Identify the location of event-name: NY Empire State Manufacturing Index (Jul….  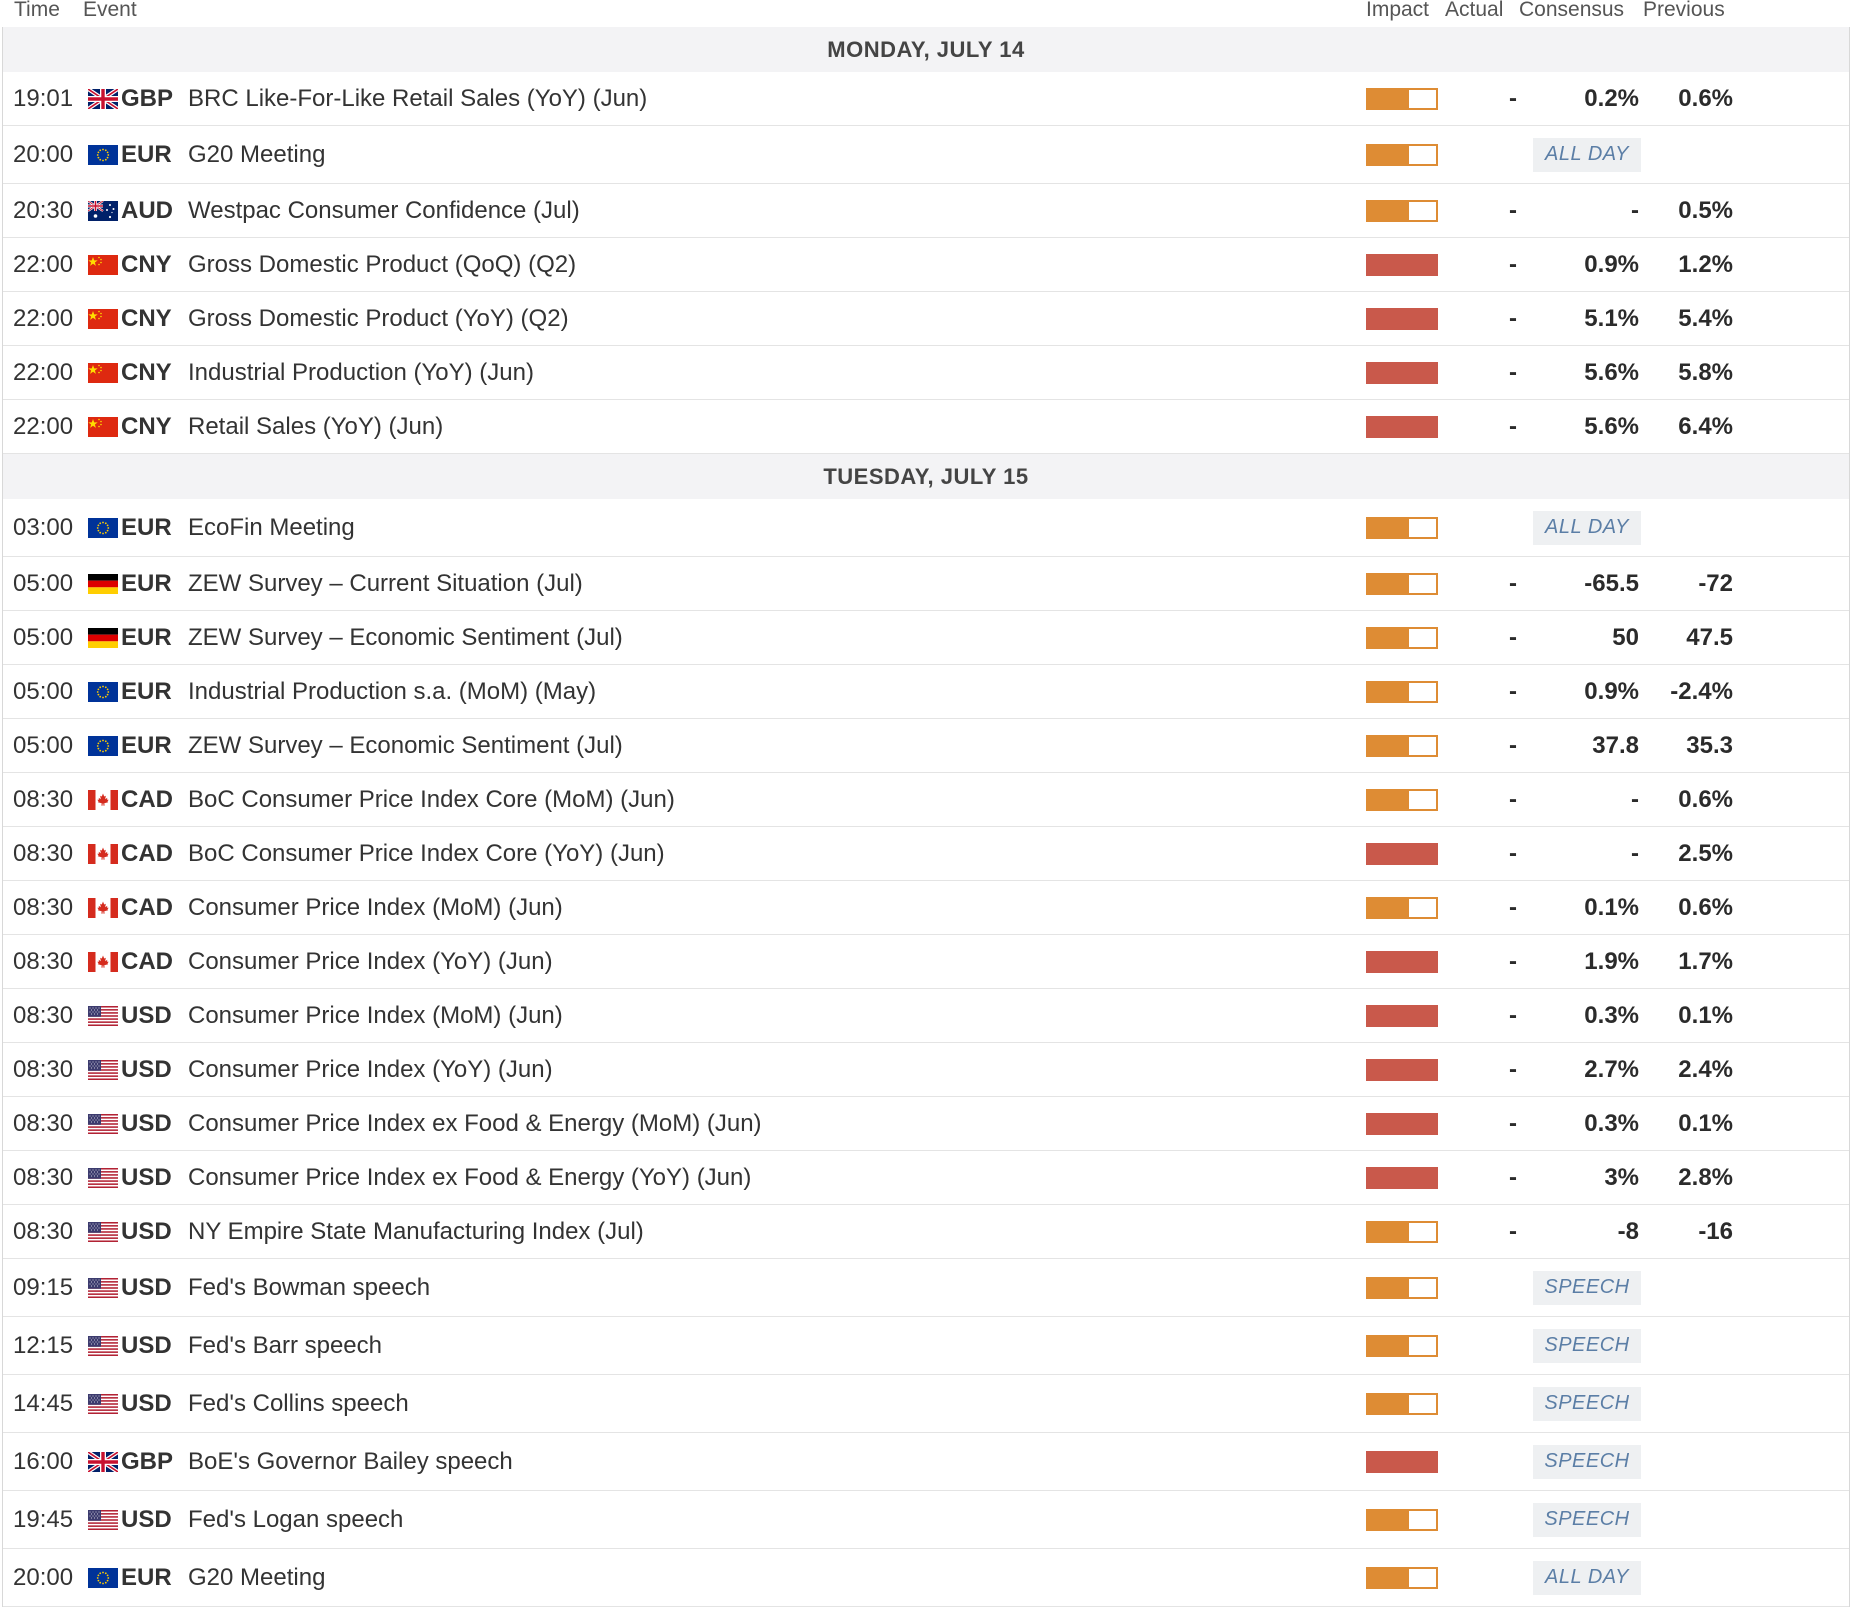
(416, 1231).